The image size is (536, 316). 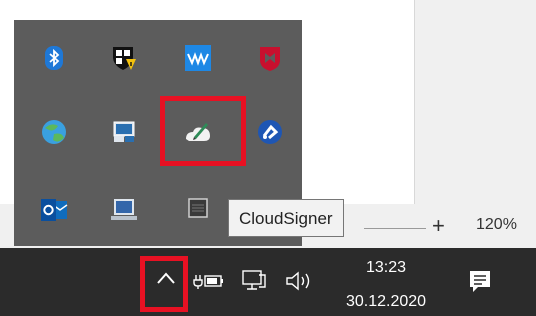 I want to click on mcafee-icon, so click(x=270, y=58).